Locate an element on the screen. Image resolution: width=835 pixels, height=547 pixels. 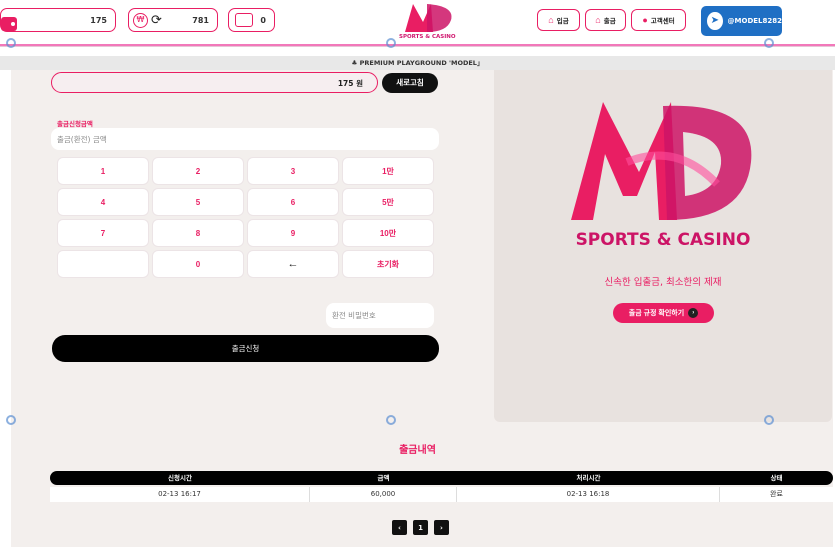
message-count: 0 is located at coordinates (263, 20).